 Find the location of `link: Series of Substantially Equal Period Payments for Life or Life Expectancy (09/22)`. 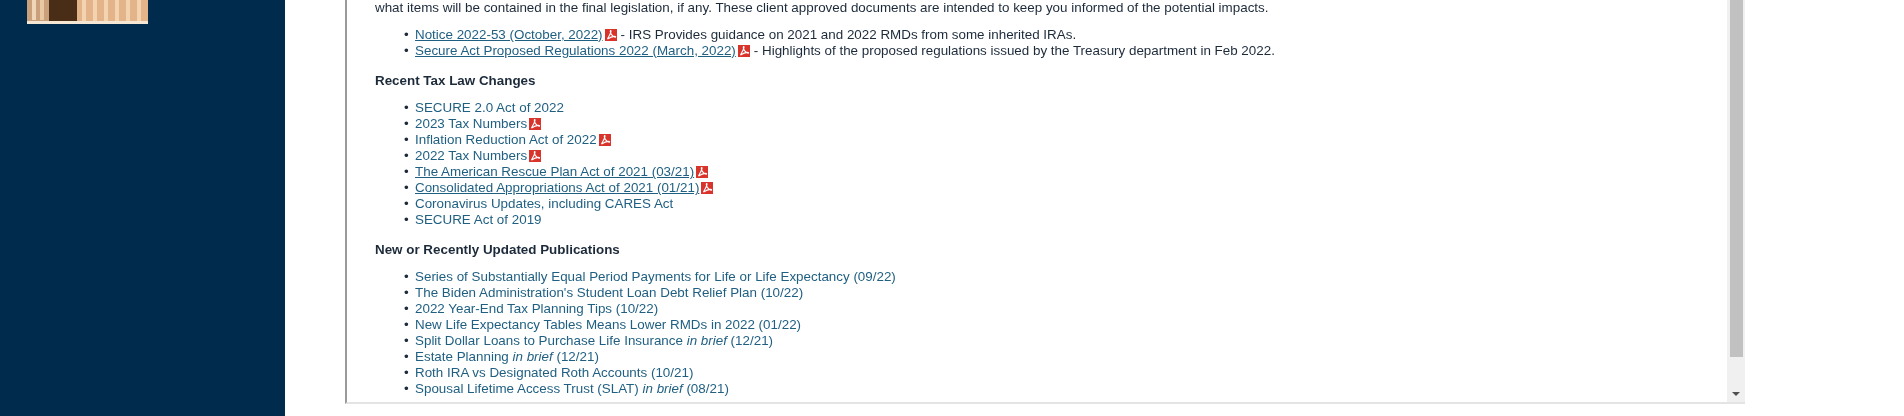

link: Series of Substantially Equal Period Payments for Life or Life Expectancy (09/22) is located at coordinates (655, 277).